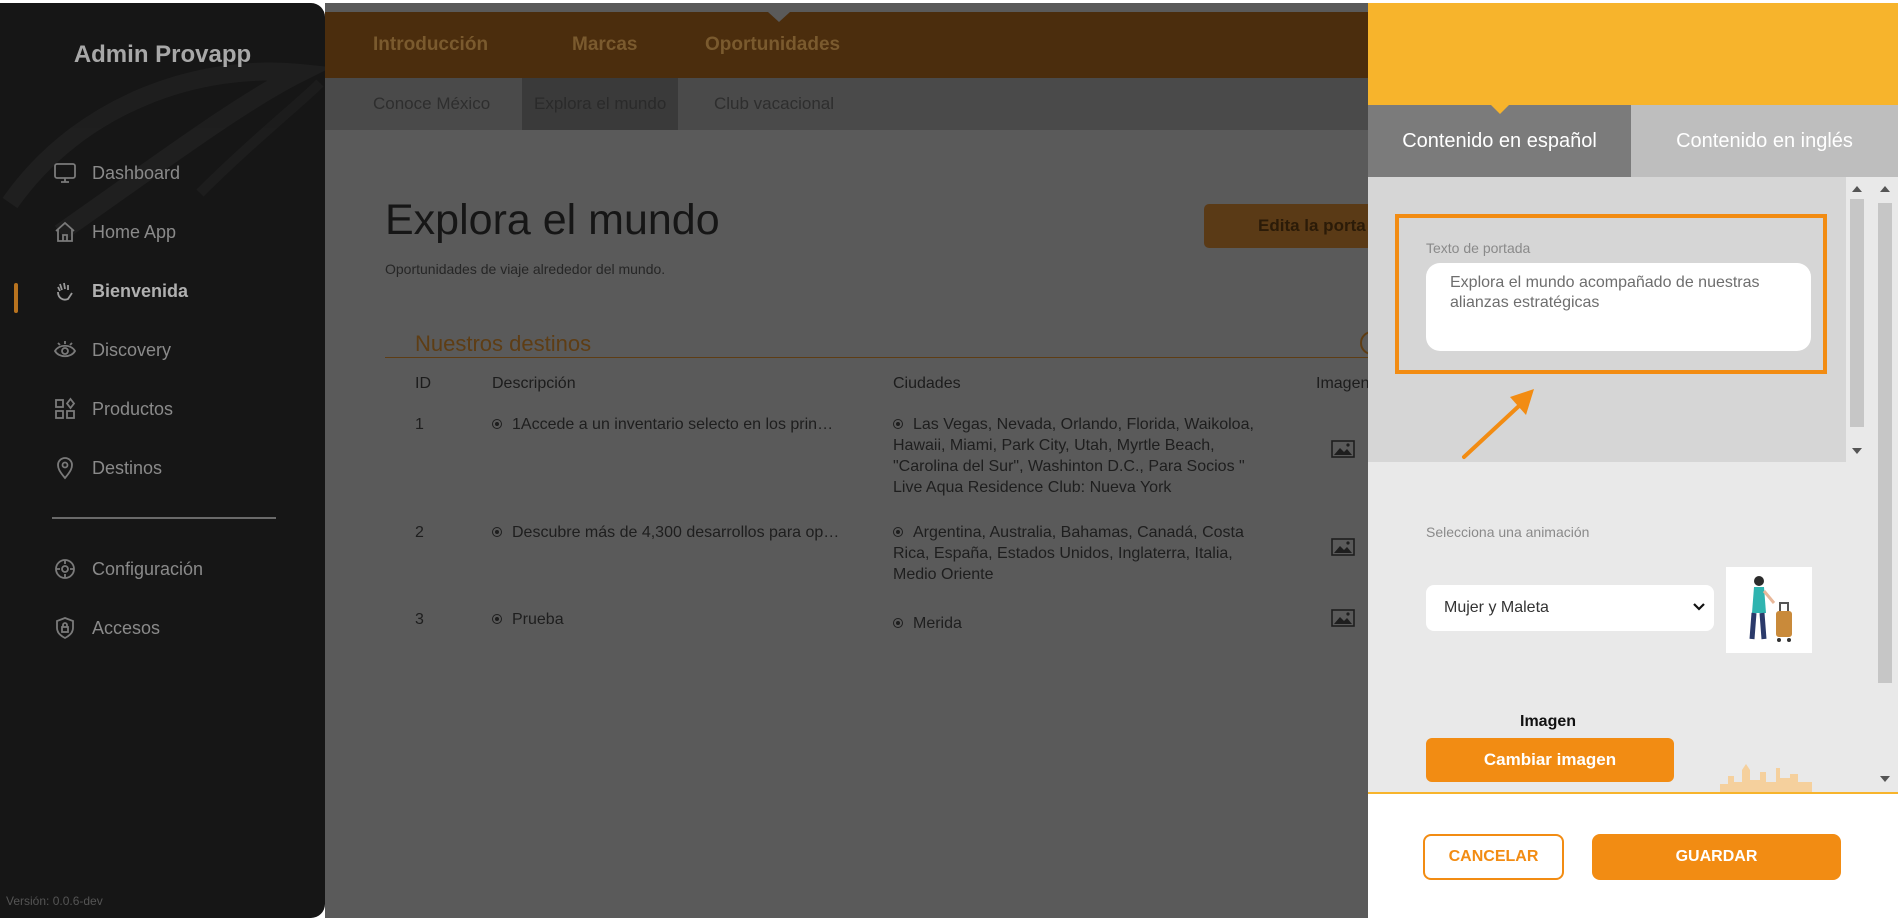  Describe the element at coordinates (528, 619) in the screenshot. I see `row-3-description: Prueba` at that location.